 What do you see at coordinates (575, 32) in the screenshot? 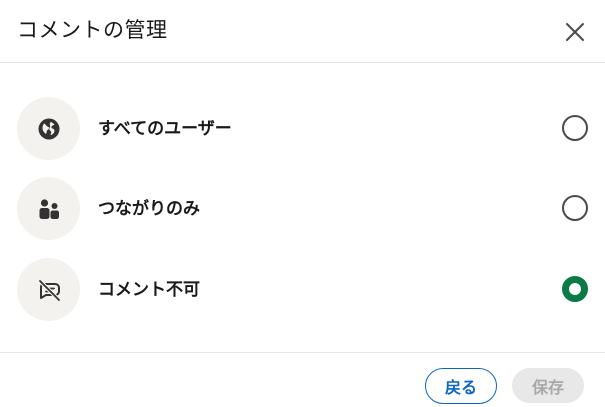
I see `close-icon` at bounding box center [575, 32].